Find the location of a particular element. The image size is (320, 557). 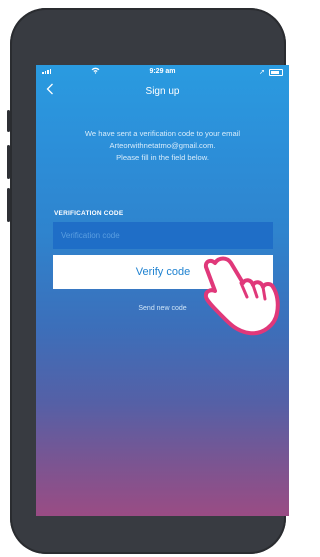

status-time: 9:29 am is located at coordinates (162, 71).